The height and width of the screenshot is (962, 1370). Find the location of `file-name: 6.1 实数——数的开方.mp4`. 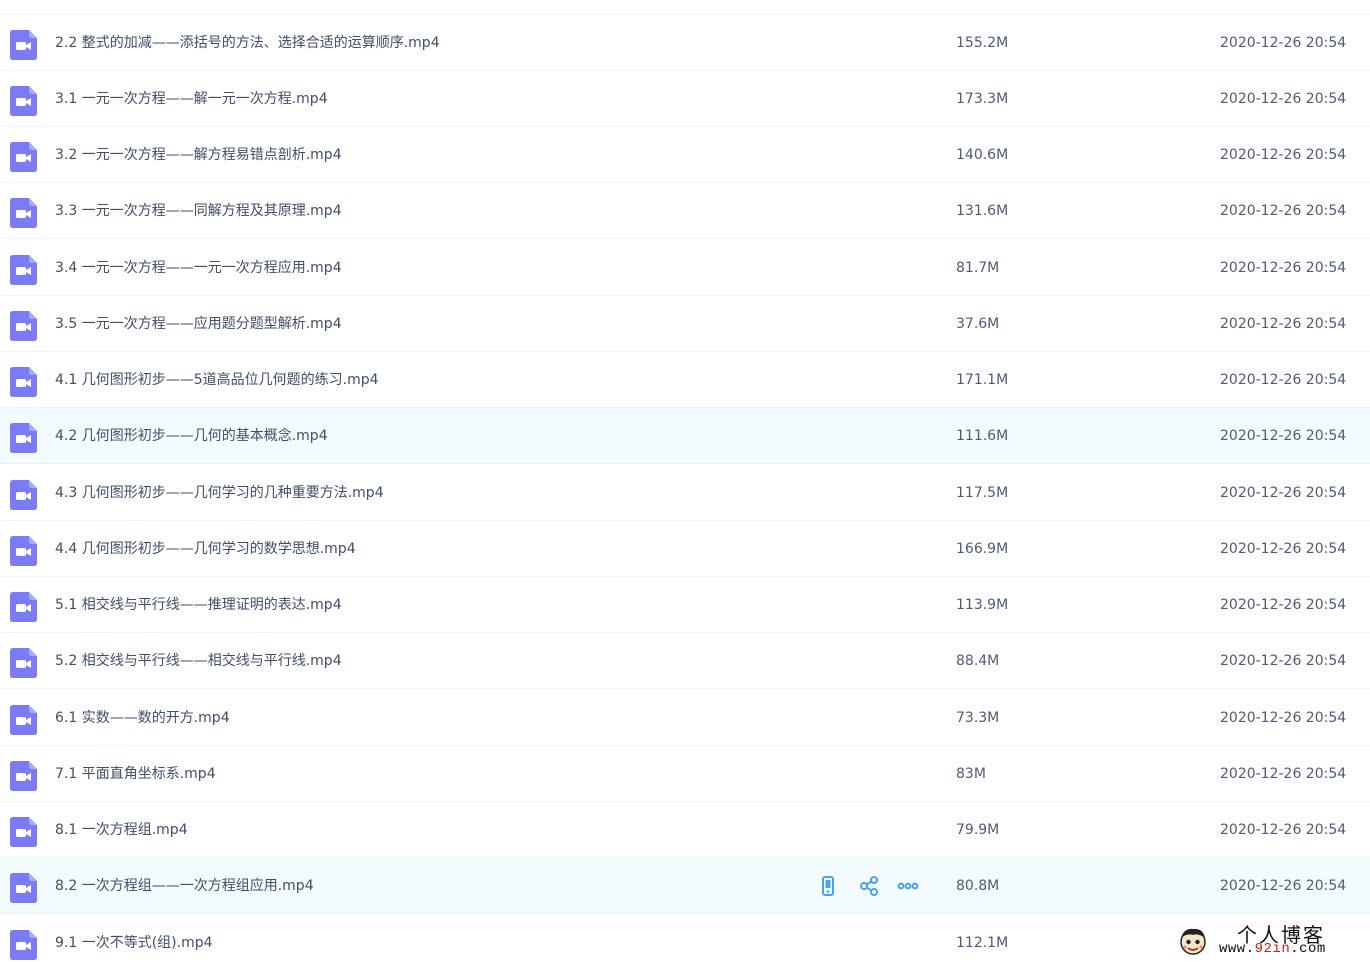

file-name: 6.1 实数——数的开方.mp4 is located at coordinates (142, 718).